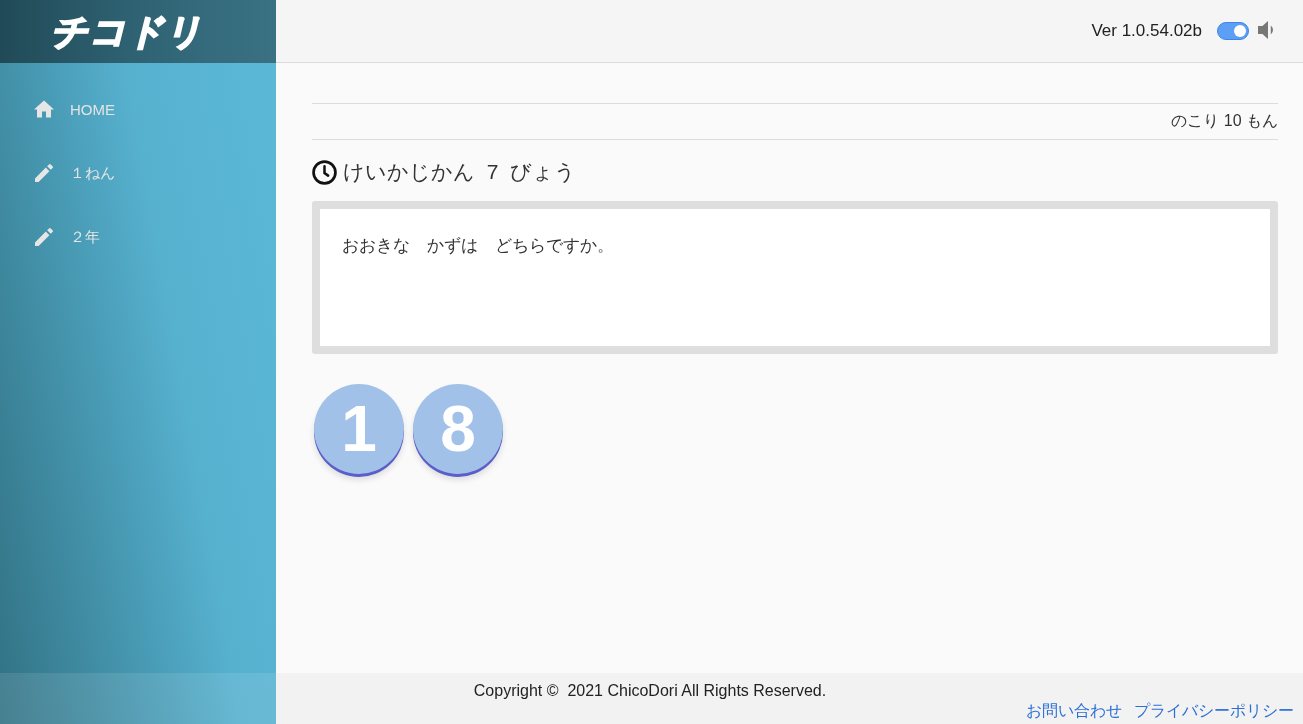  Describe the element at coordinates (44, 109) in the screenshot. I see `home-icon` at that location.